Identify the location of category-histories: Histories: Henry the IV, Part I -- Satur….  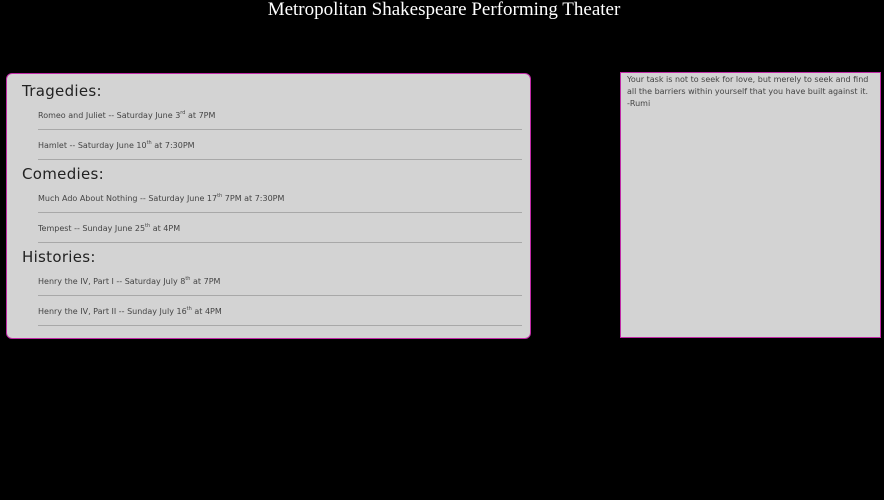
(264, 287).